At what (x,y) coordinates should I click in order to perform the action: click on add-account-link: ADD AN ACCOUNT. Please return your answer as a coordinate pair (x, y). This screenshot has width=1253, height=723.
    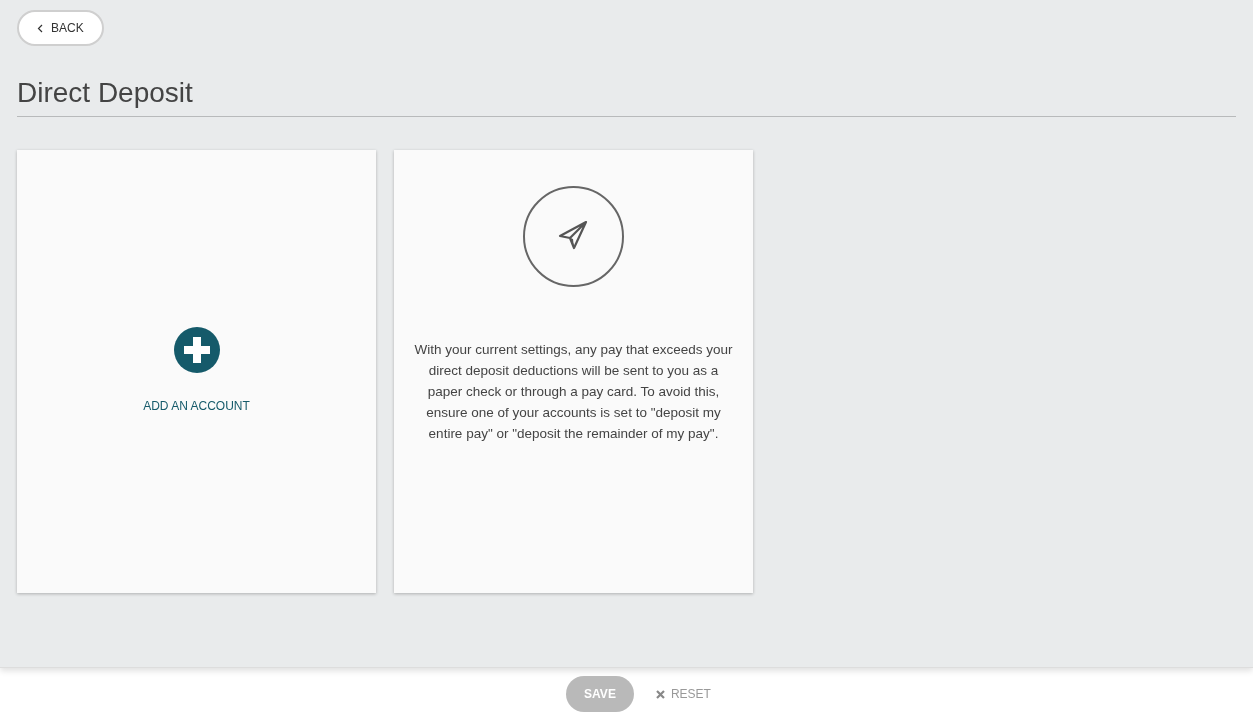
    Looking at the image, I should click on (196, 406).